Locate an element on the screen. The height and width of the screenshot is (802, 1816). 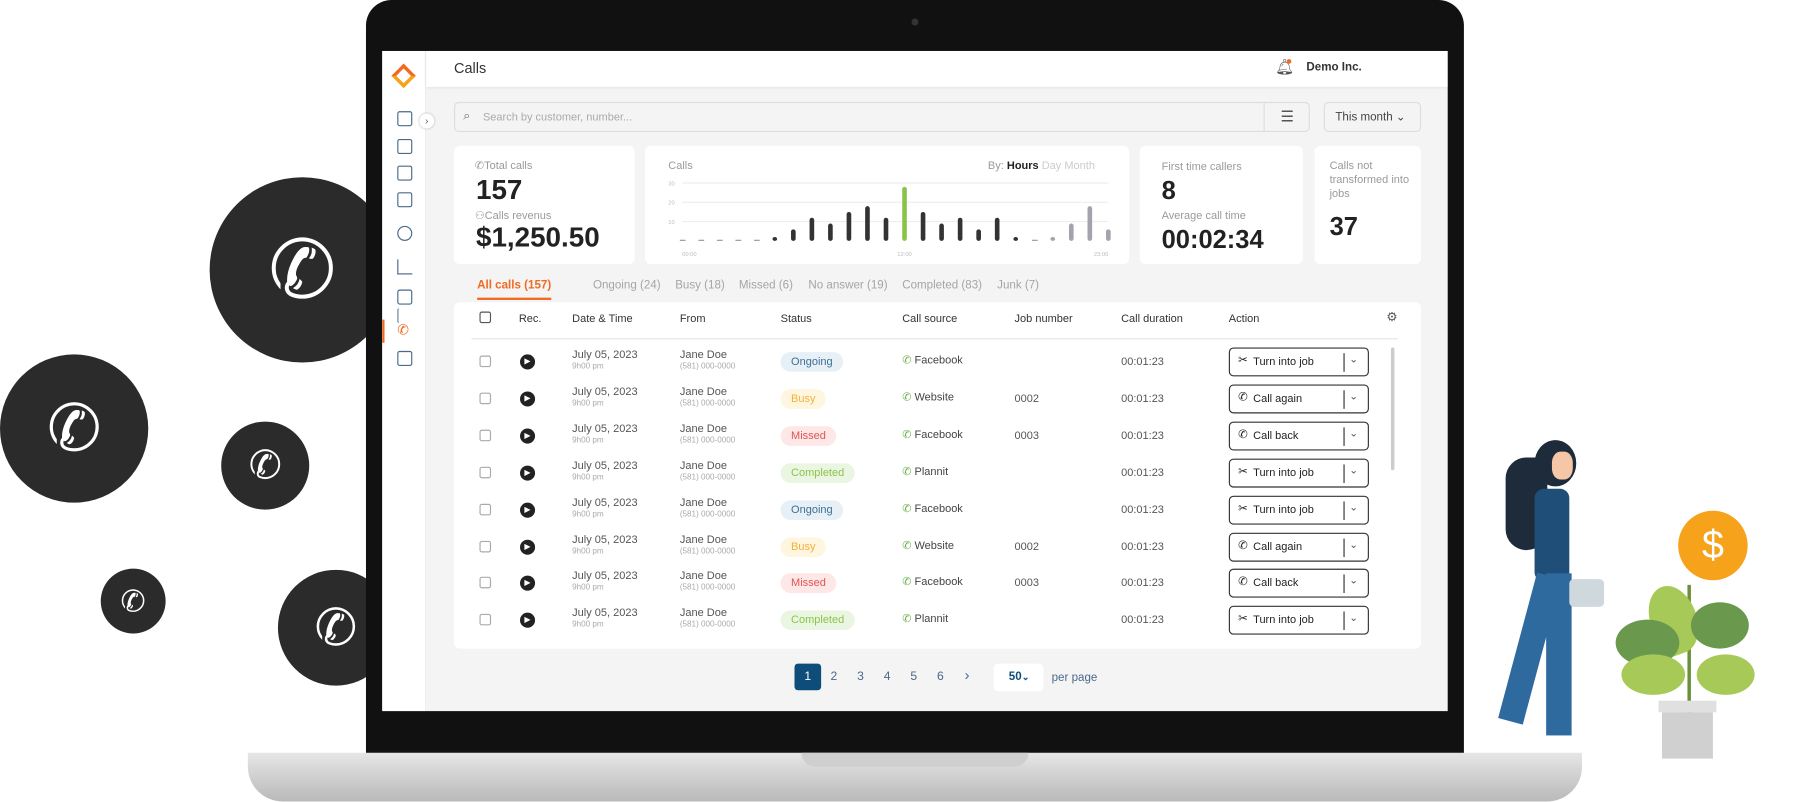
tab-6: Junk (7) is located at coordinates (1018, 285).